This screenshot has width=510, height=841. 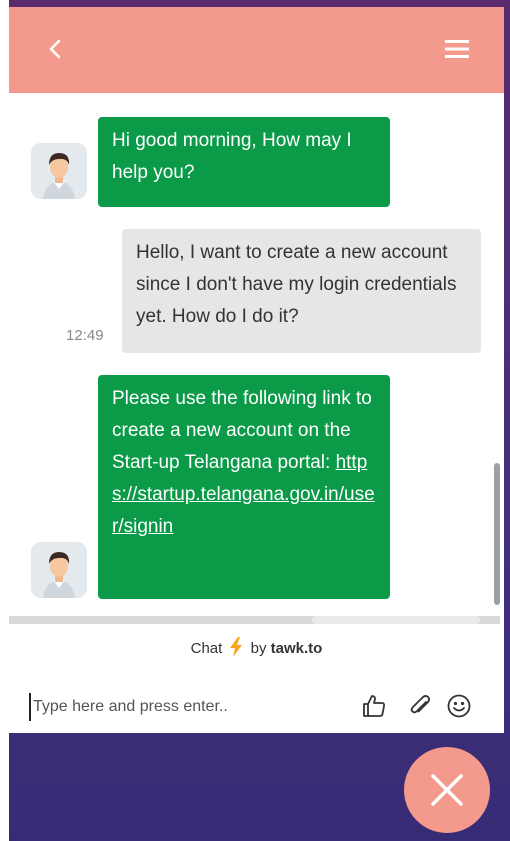 I want to click on agent-message: Hi good morning, How may I help you?, so click(x=244, y=162).